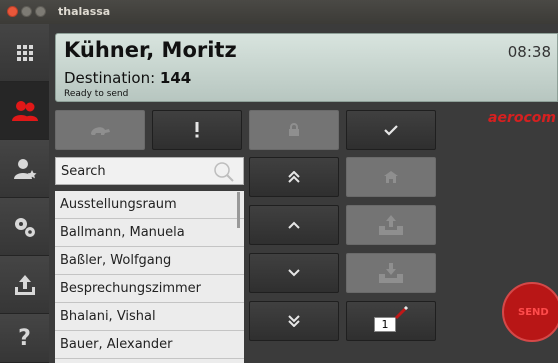  I want to click on double-chevron-up-icon, so click(294, 177).